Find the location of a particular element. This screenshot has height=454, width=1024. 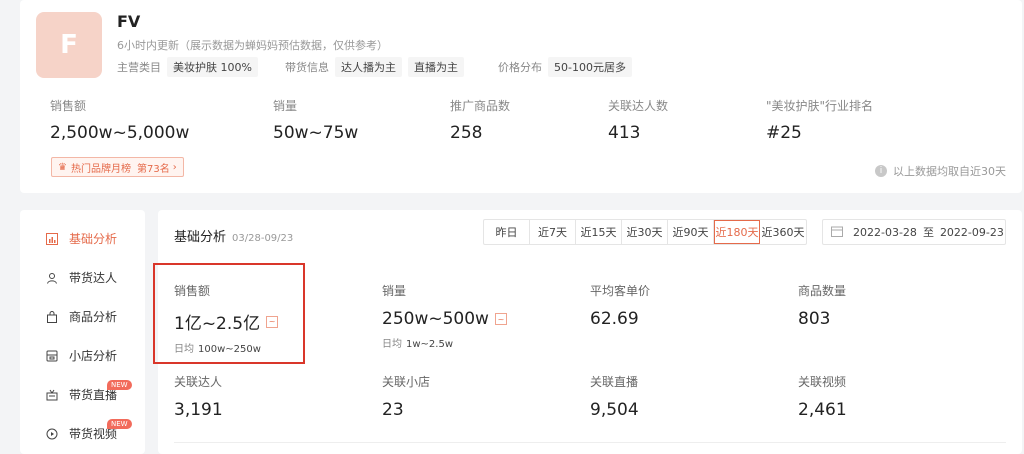

calendar-icon is located at coordinates (837, 232).